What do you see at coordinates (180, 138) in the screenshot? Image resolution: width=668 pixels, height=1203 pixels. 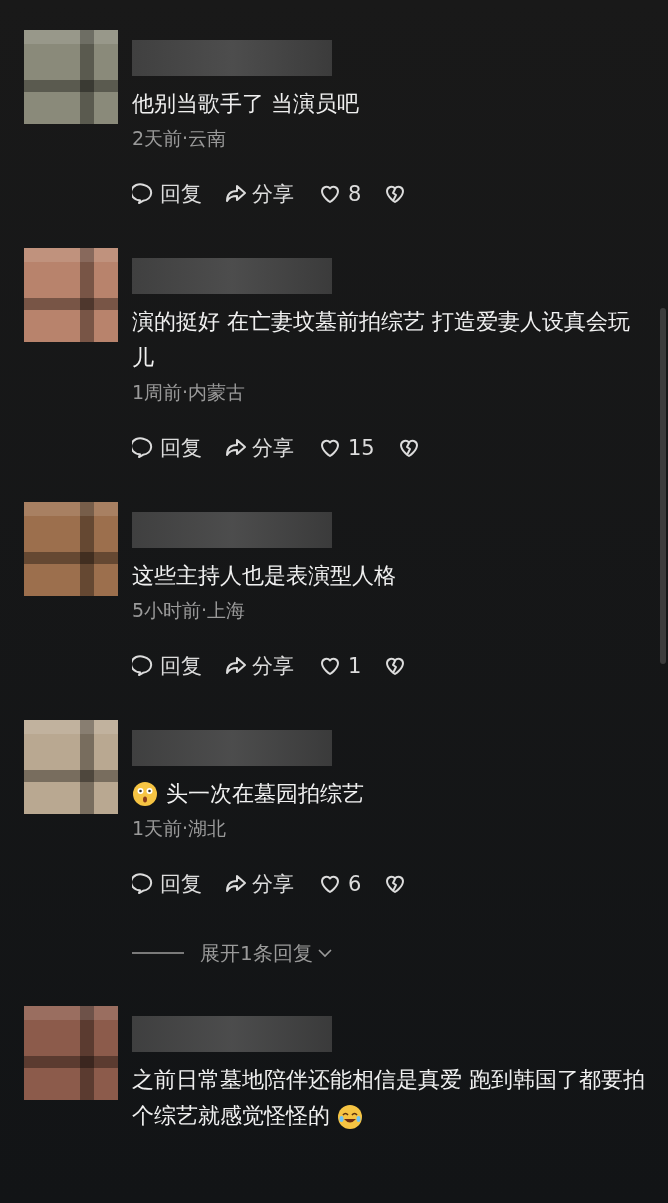 I see `comment-meta: 2天前·云南` at bounding box center [180, 138].